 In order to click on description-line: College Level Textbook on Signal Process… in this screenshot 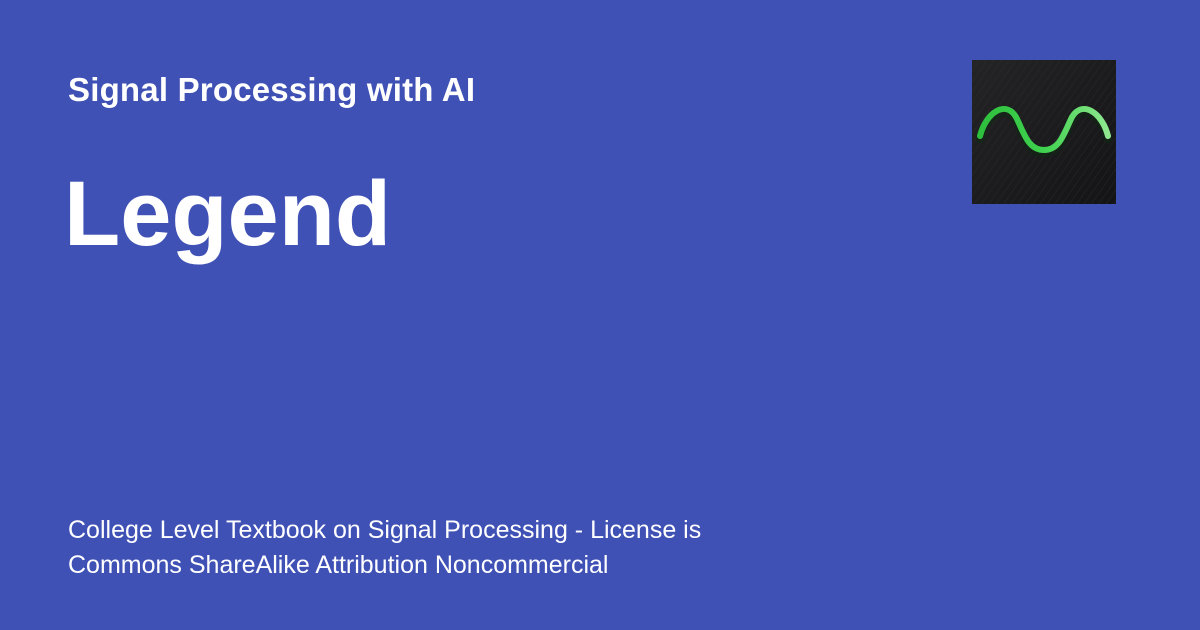, I will do `click(385, 530)`.